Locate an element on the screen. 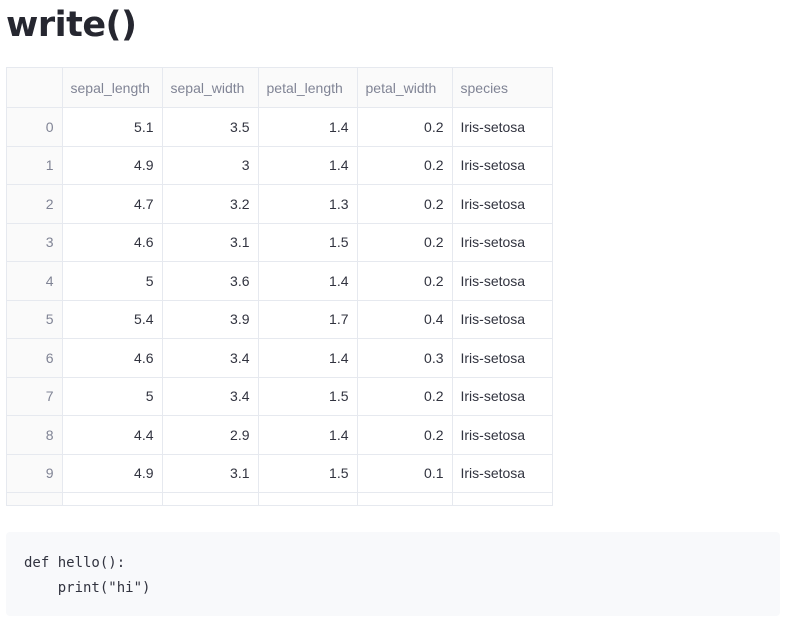 This screenshot has height=622, width=790. table-row: 2 4.7 3.2 1.3 0.2 Iris-setosa is located at coordinates (280, 204).